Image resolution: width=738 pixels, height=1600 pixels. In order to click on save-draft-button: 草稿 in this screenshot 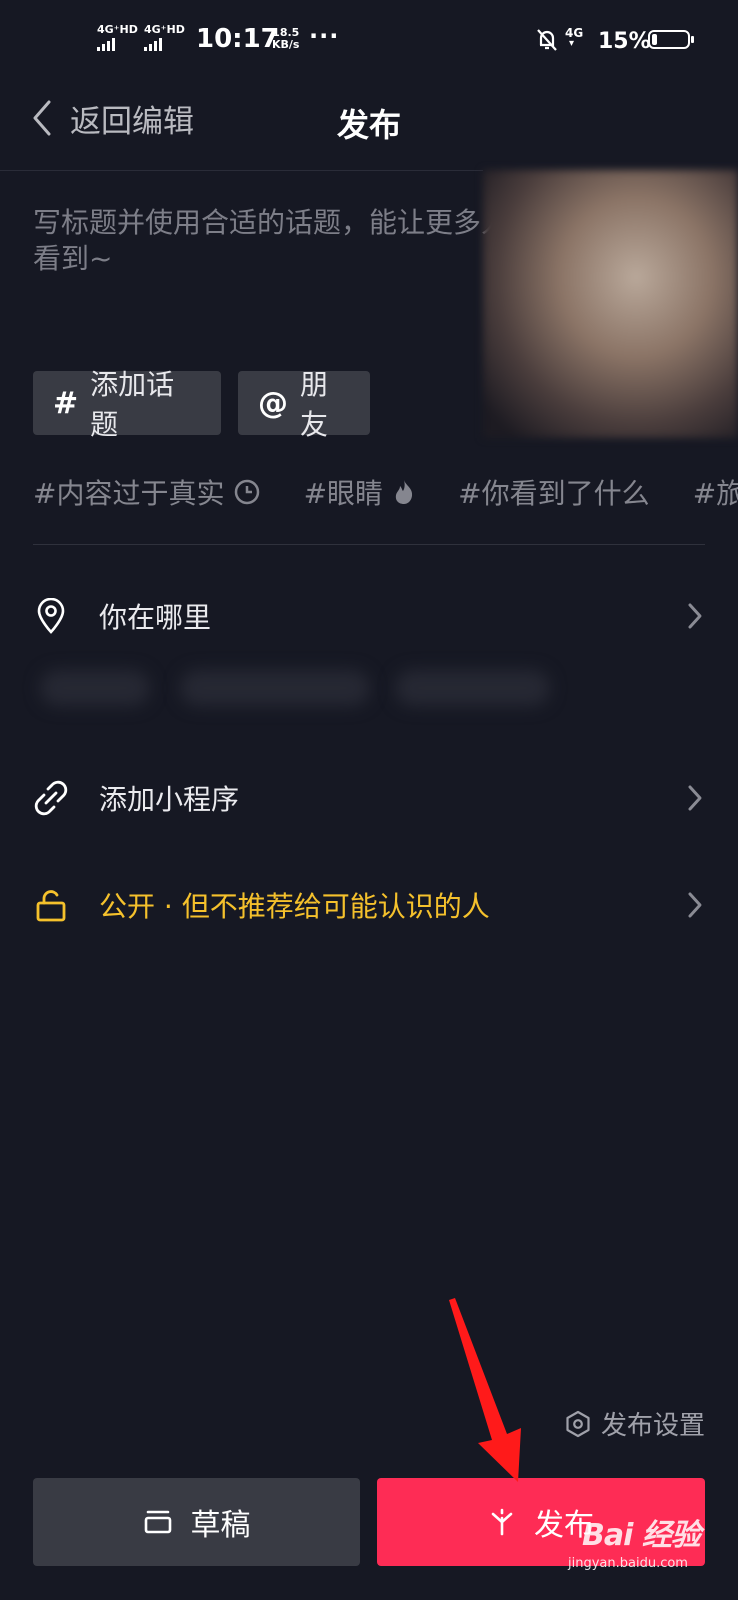, I will do `click(196, 1522)`.